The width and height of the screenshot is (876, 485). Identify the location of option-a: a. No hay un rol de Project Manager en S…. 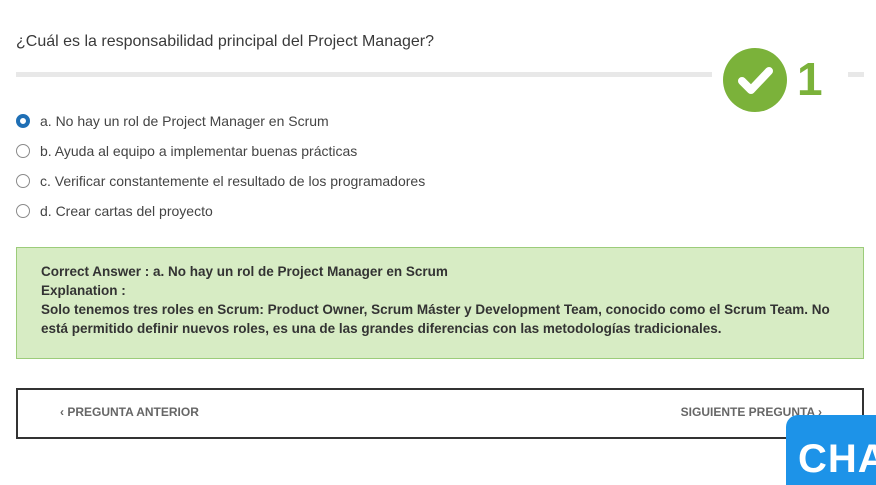
(220, 121).